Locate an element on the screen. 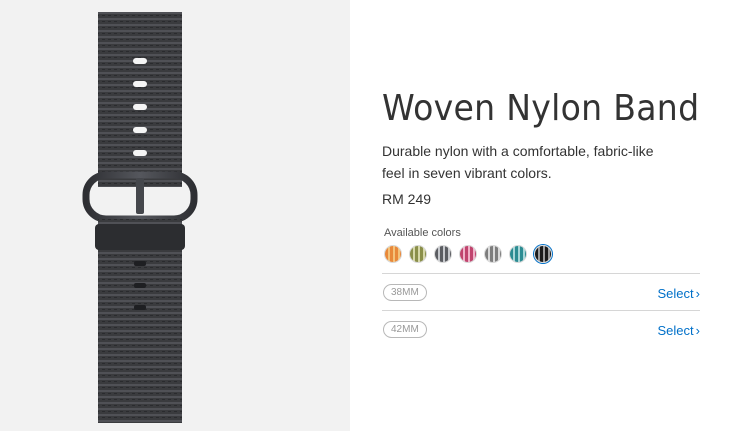 The height and width of the screenshot is (431, 750). color-swatch-silver is located at coordinates (493, 254).